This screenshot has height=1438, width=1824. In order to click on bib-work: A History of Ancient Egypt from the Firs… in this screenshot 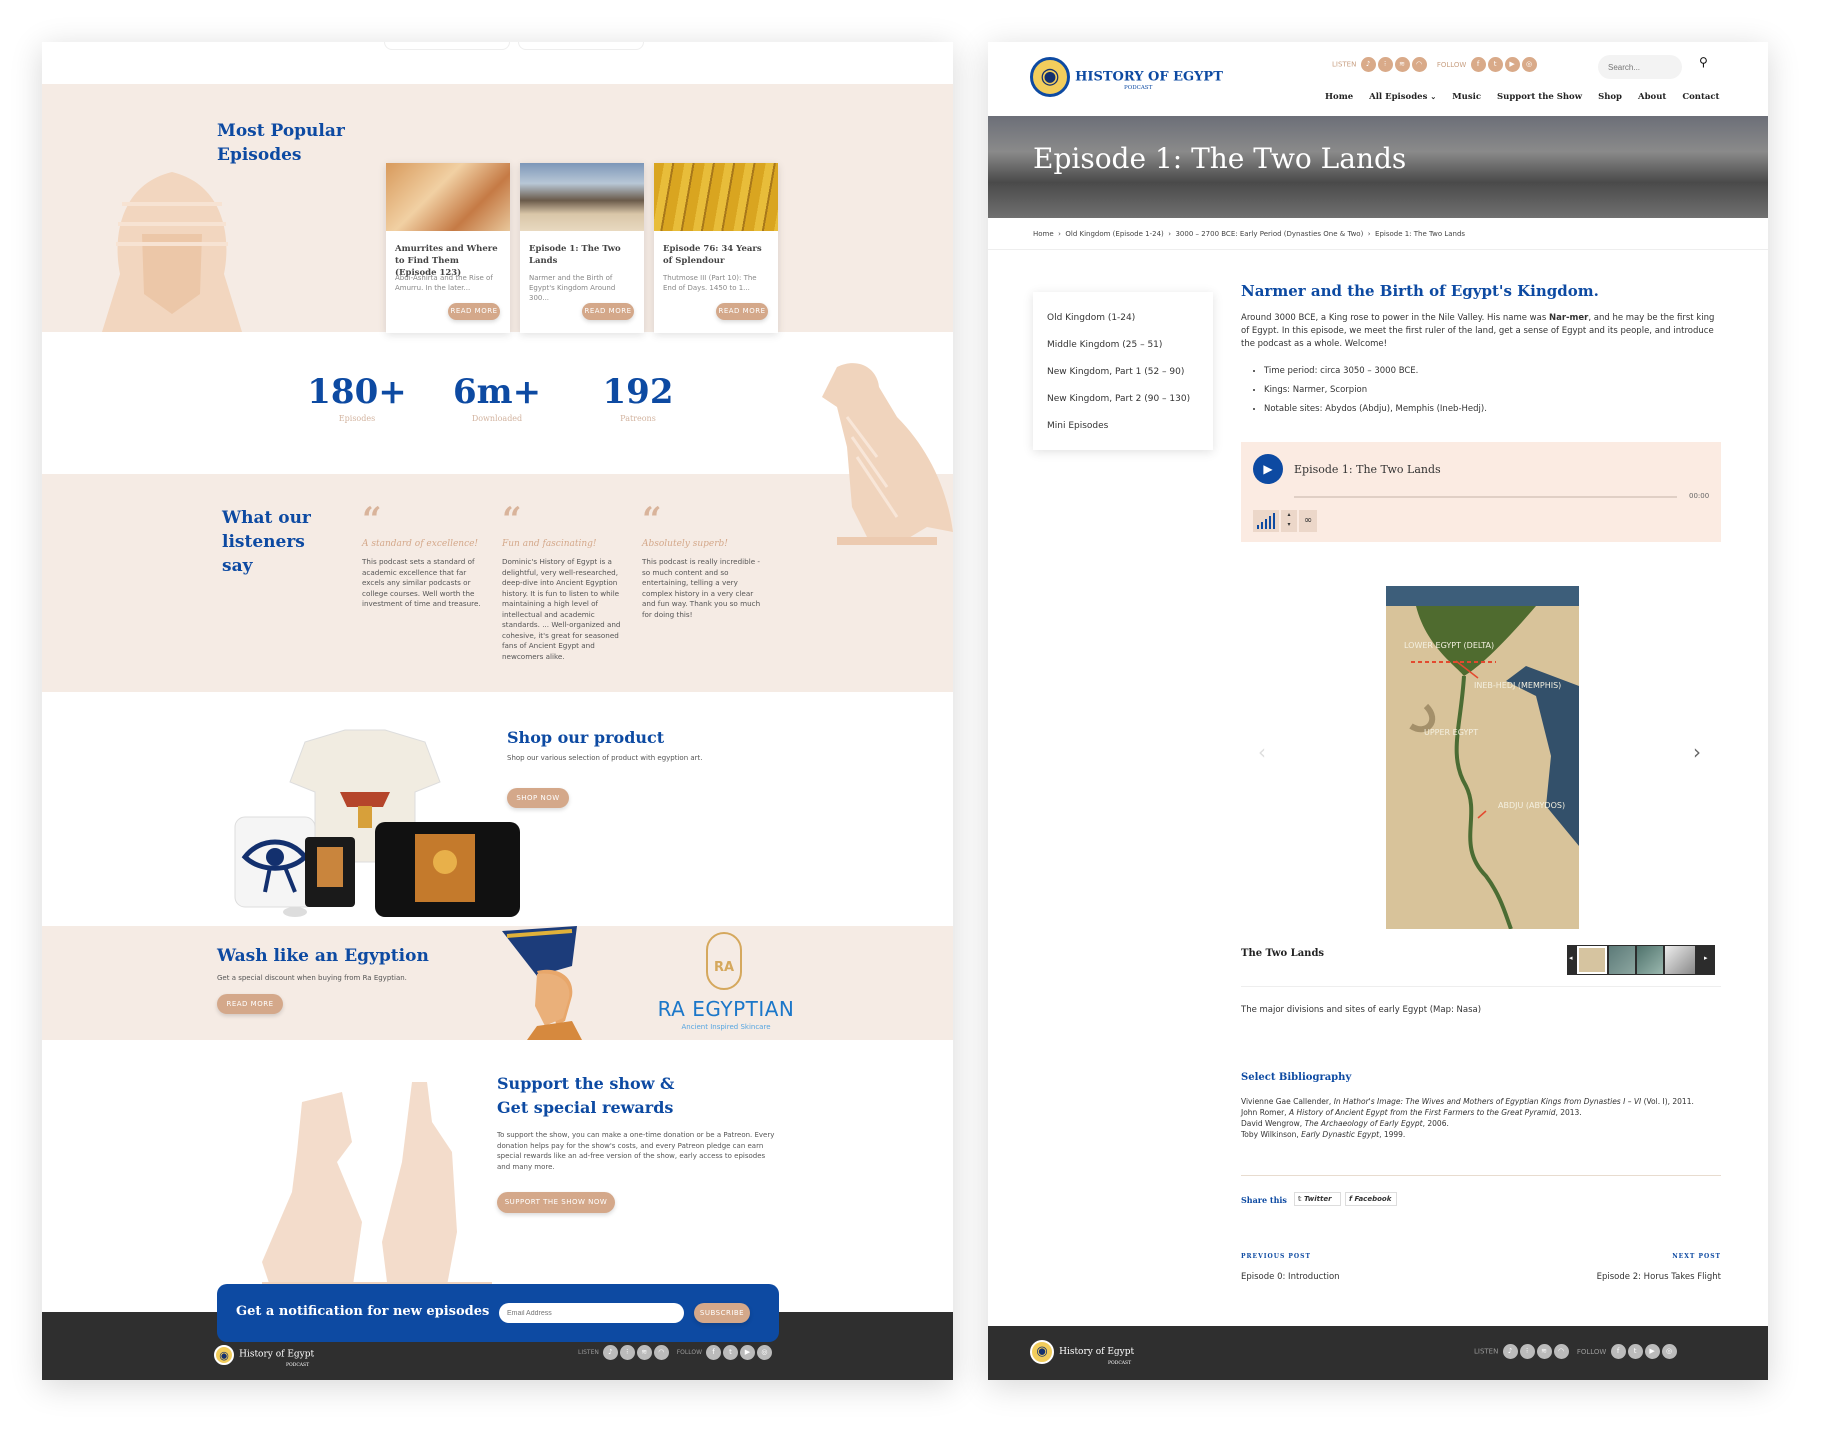, I will do `click(1422, 1112)`.